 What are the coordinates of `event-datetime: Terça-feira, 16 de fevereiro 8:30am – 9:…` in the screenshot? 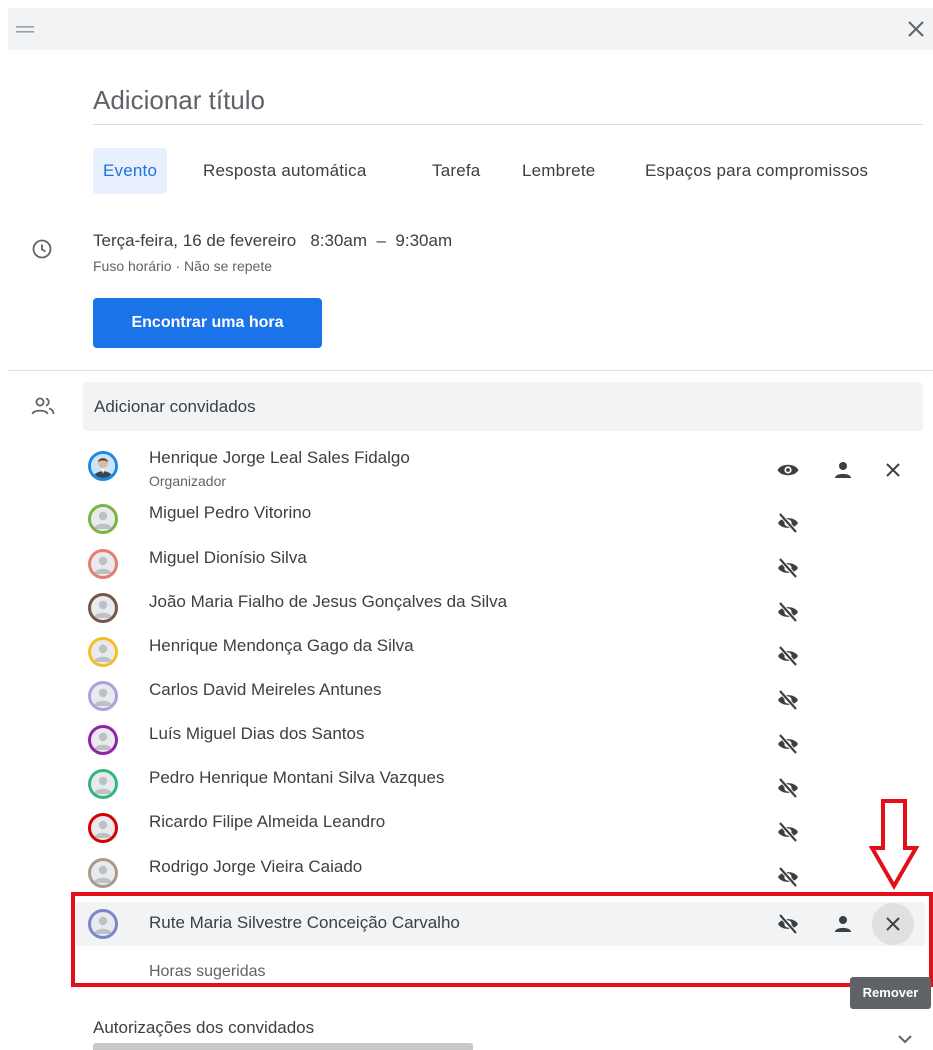 It's located at (272, 241).